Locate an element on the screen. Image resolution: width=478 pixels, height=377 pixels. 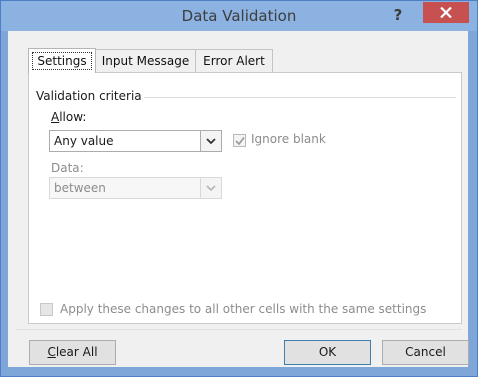
tab-label: Settings is located at coordinates (62, 61).